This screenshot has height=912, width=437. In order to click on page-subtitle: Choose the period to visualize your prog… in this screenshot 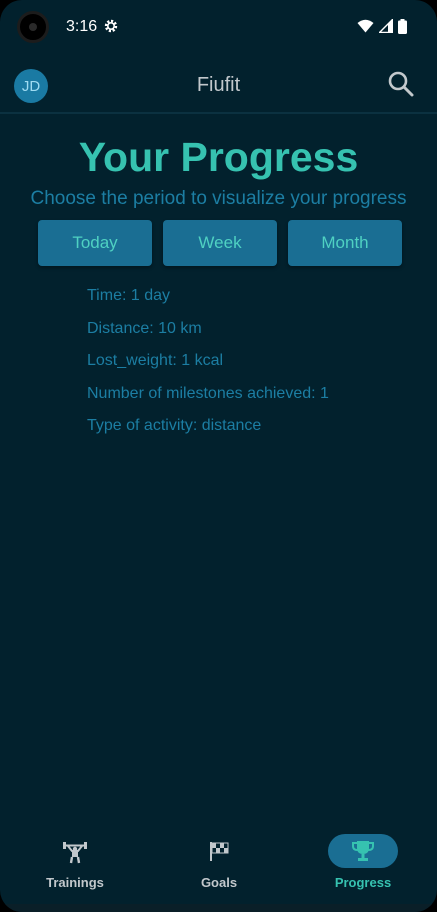, I will do `click(218, 198)`.